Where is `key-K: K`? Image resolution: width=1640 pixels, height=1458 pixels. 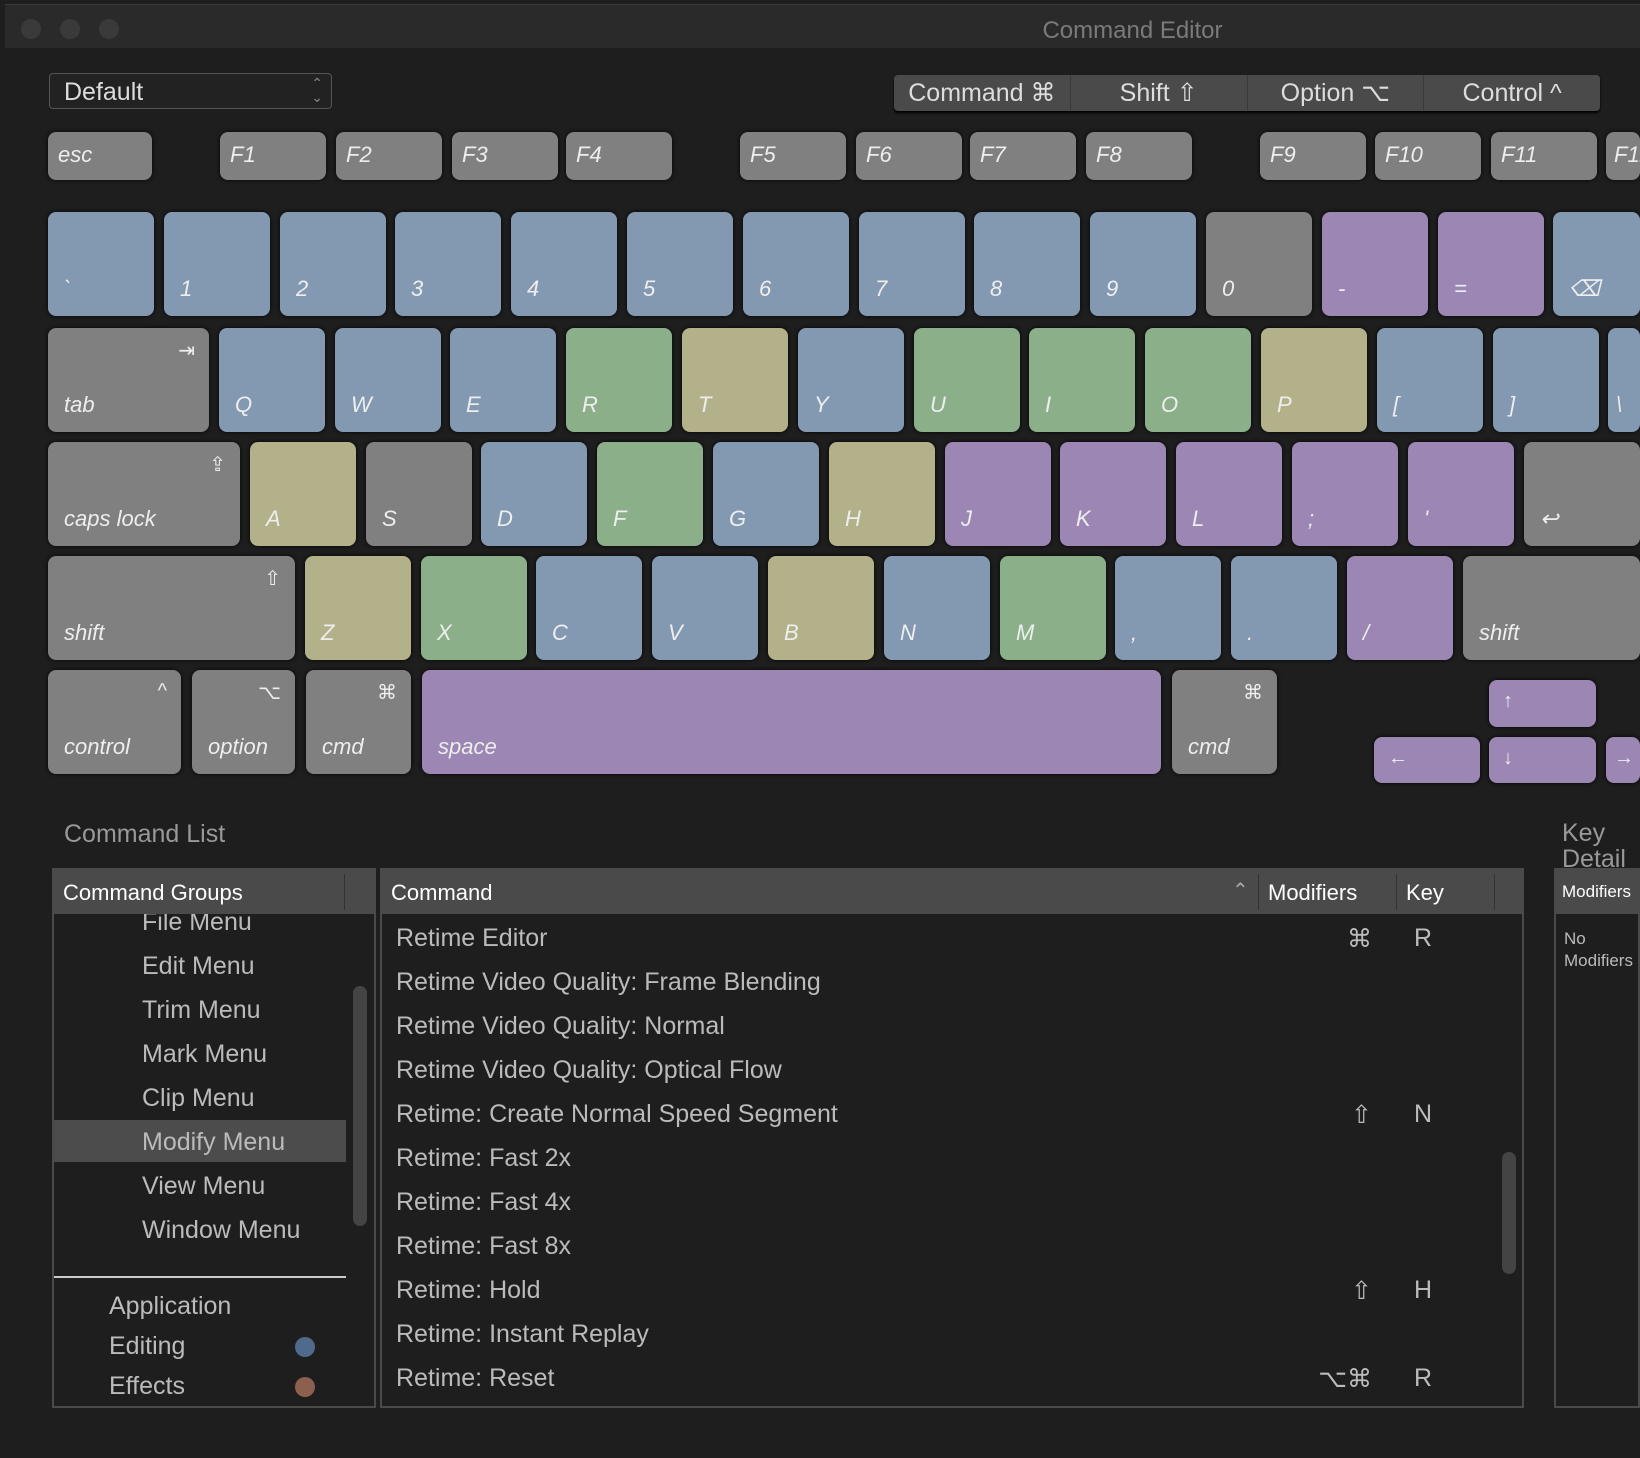
key-K: K is located at coordinates (1113, 494).